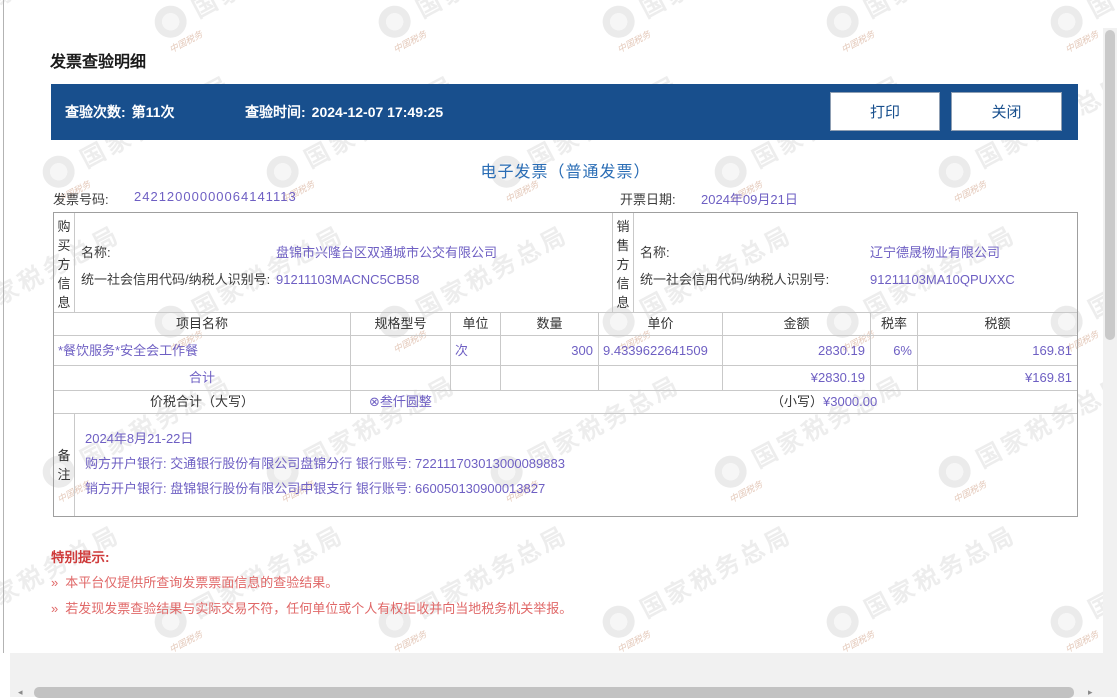  What do you see at coordinates (858, 252) in the screenshot?
I see `seller-name-line: 名称: 辽宁德晟物业有限公司` at bounding box center [858, 252].